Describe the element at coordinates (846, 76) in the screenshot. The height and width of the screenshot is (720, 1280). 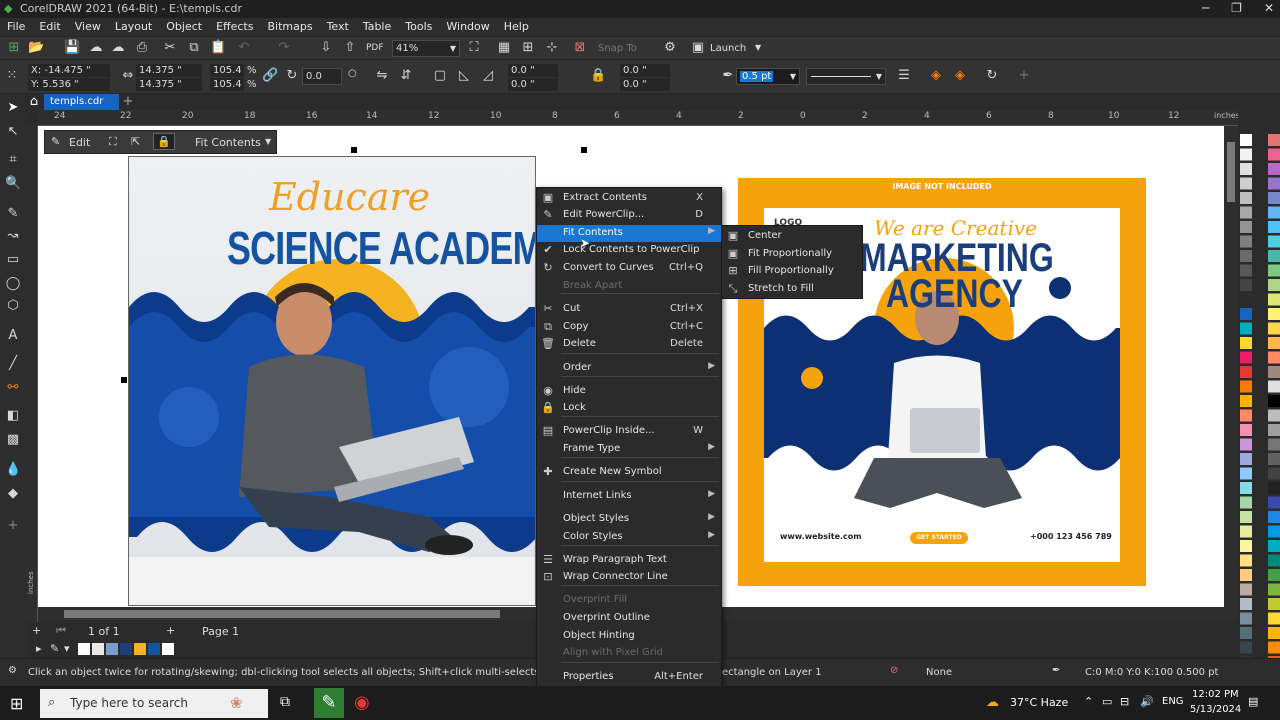
I see `line-style-select: ▼` at that location.